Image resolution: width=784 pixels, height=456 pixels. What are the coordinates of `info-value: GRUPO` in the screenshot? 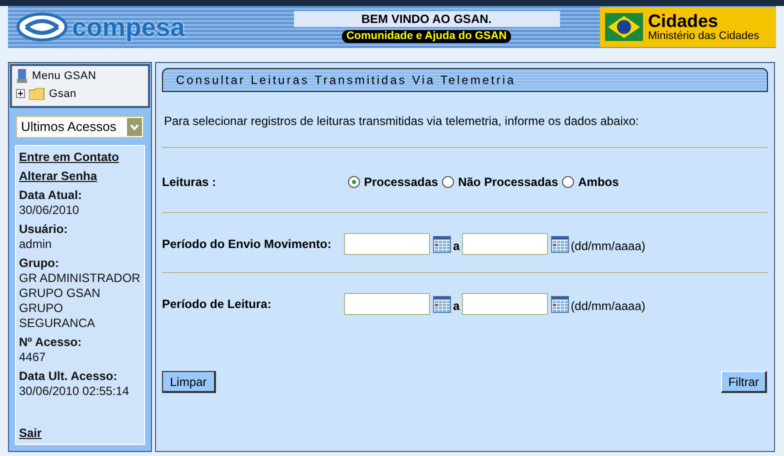 It's located at (41, 308).